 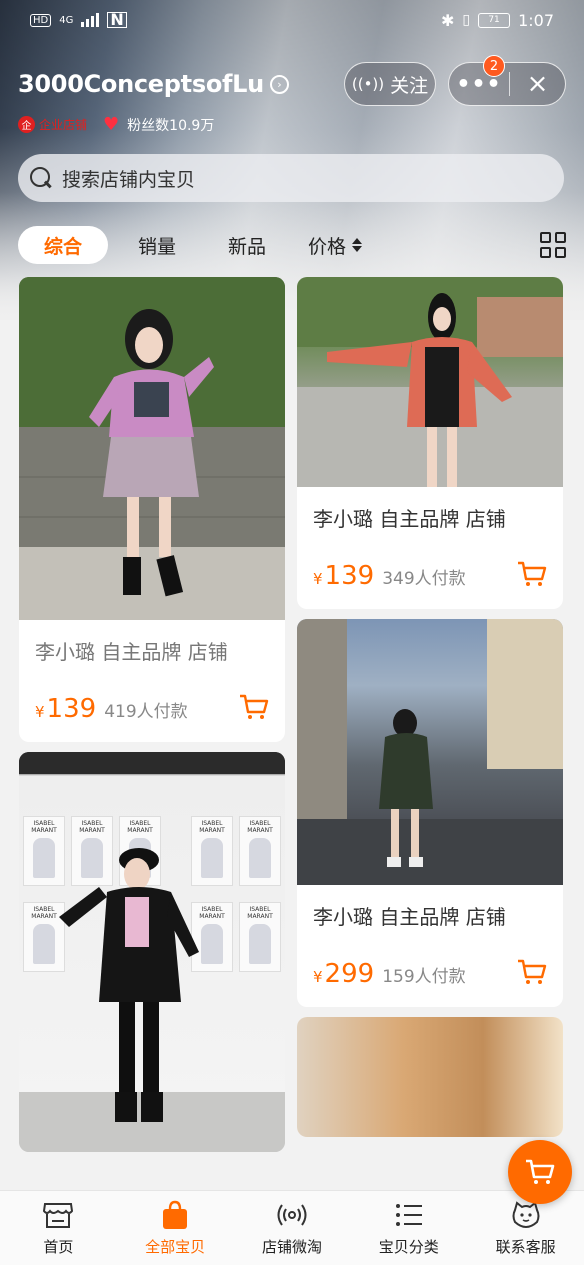 I want to click on status-right: ✱ ▯ 71 1:07, so click(x=497, y=20).